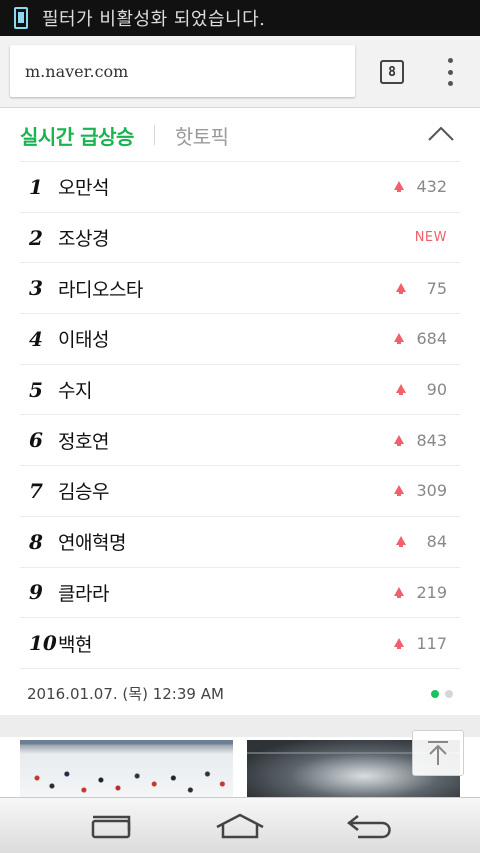 This screenshot has height=853, width=480. I want to click on keyword: 백현, so click(75, 643).